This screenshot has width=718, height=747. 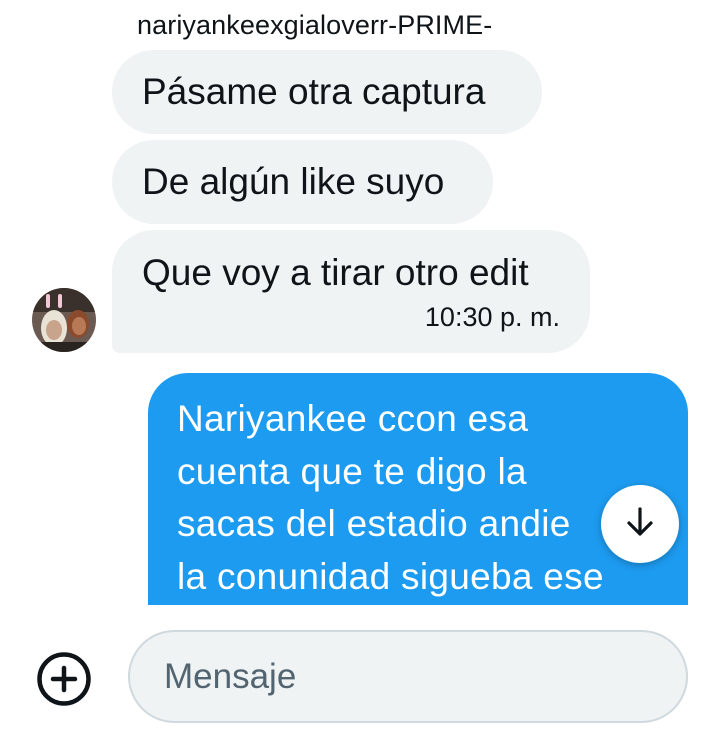 I want to click on message-text-line: Nariyankee ccon esa, so click(x=353, y=418).